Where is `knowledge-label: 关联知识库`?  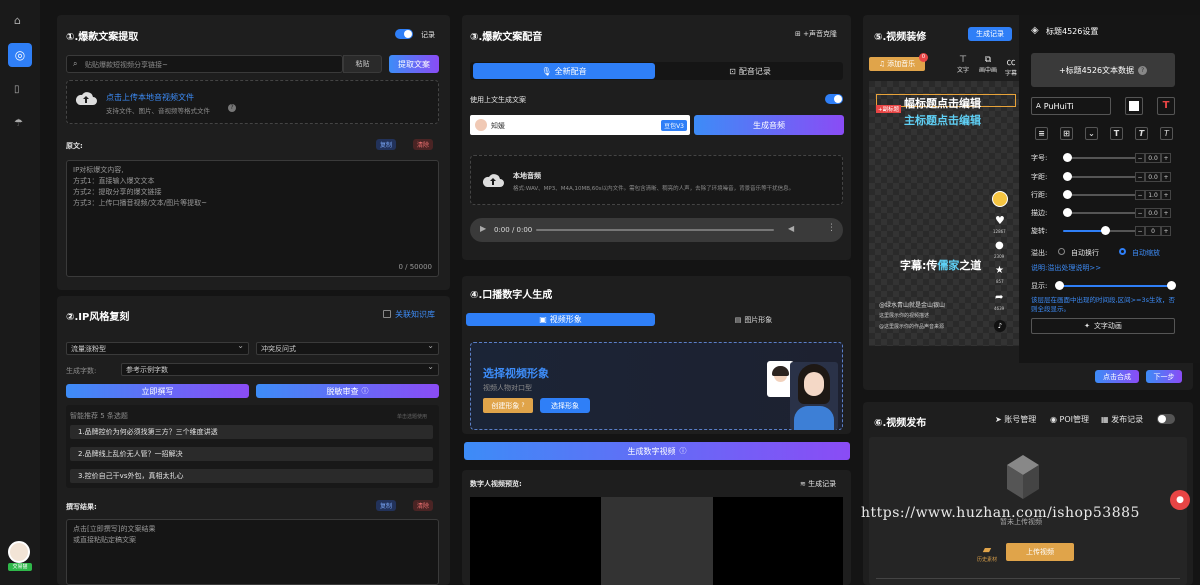 knowledge-label: 关联知识库 is located at coordinates (415, 314).